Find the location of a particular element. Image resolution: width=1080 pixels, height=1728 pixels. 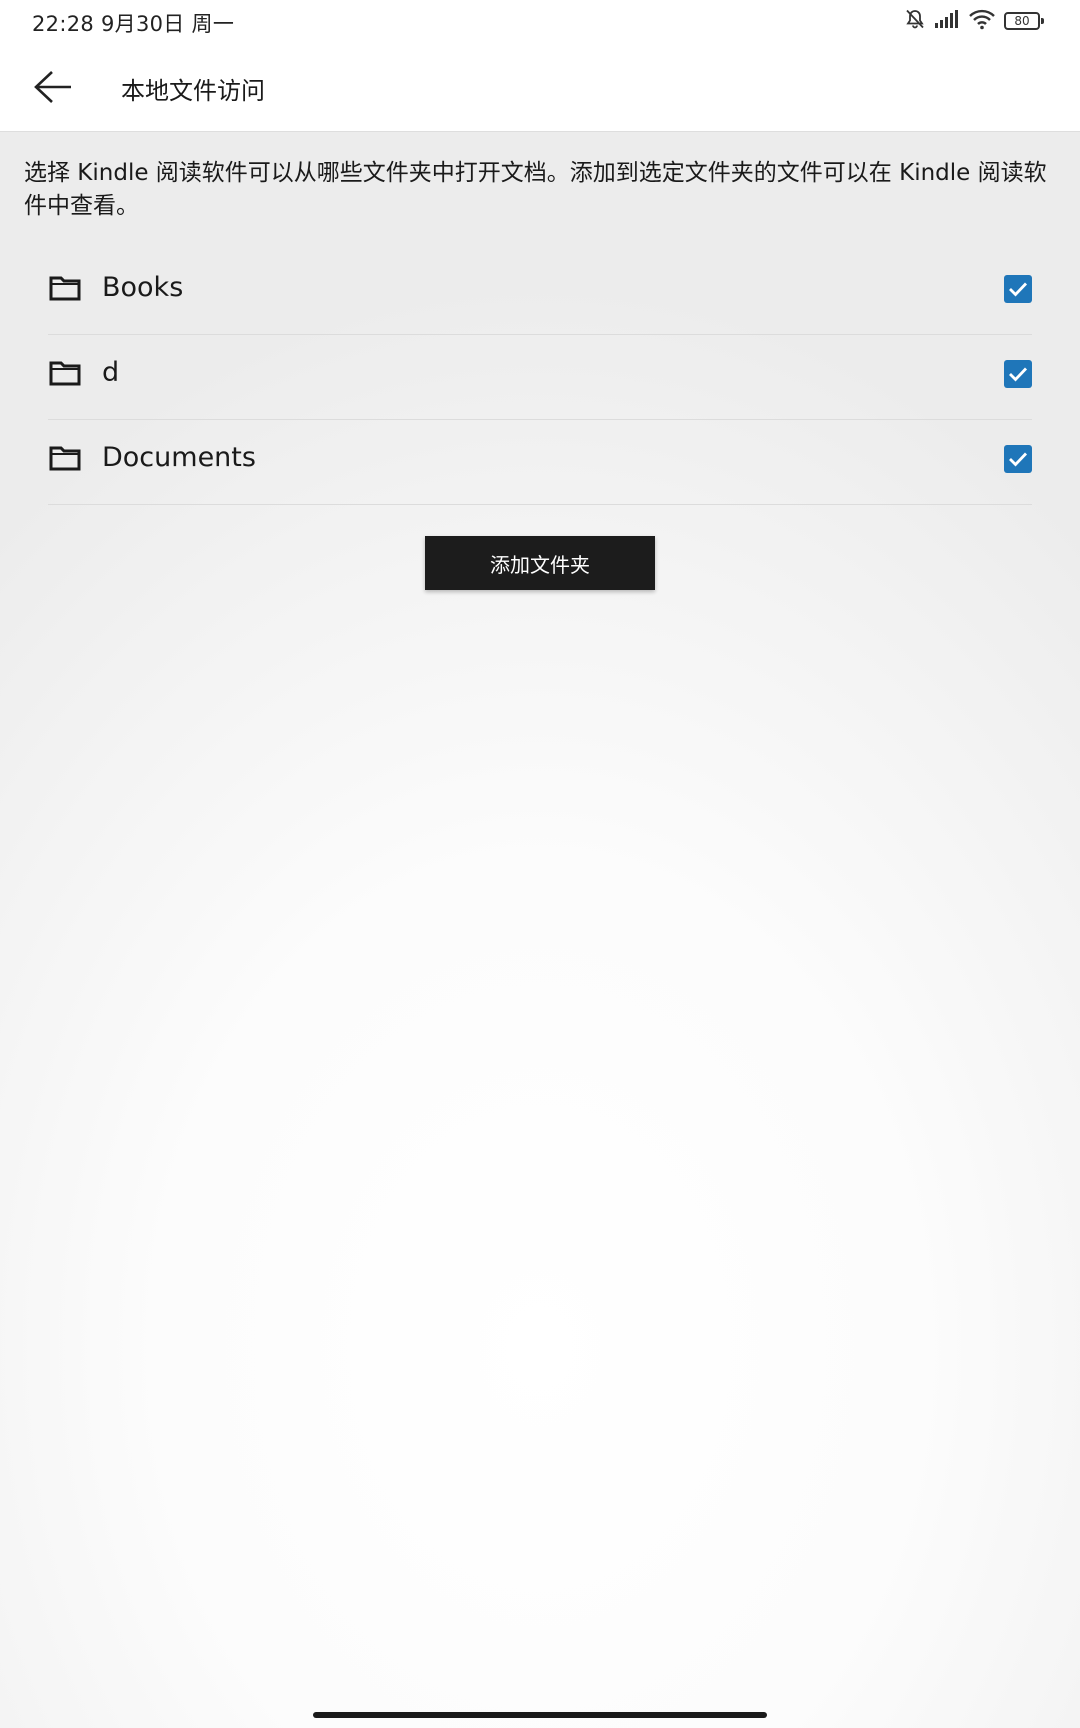

signal-icon is located at coordinates (947, 21).